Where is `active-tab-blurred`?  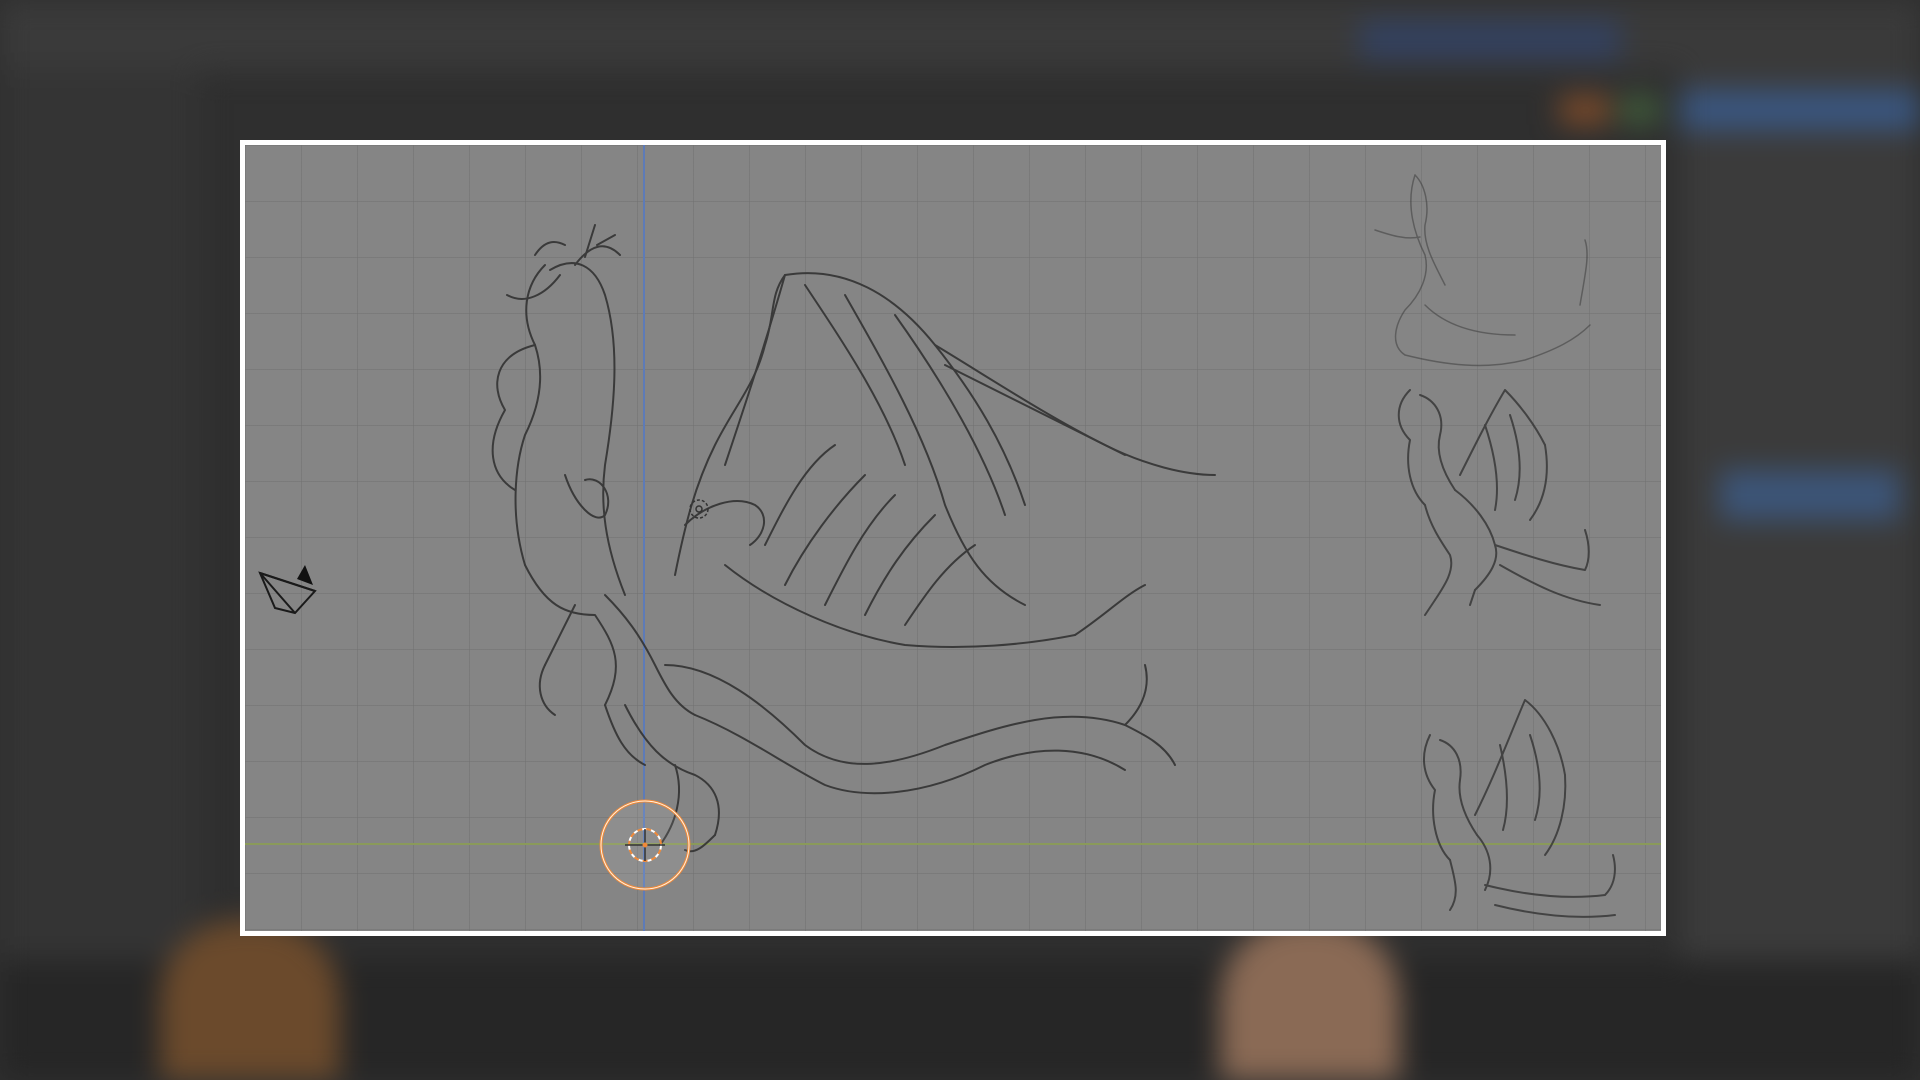
active-tab-blurred is located at coordinates (1800, 110).